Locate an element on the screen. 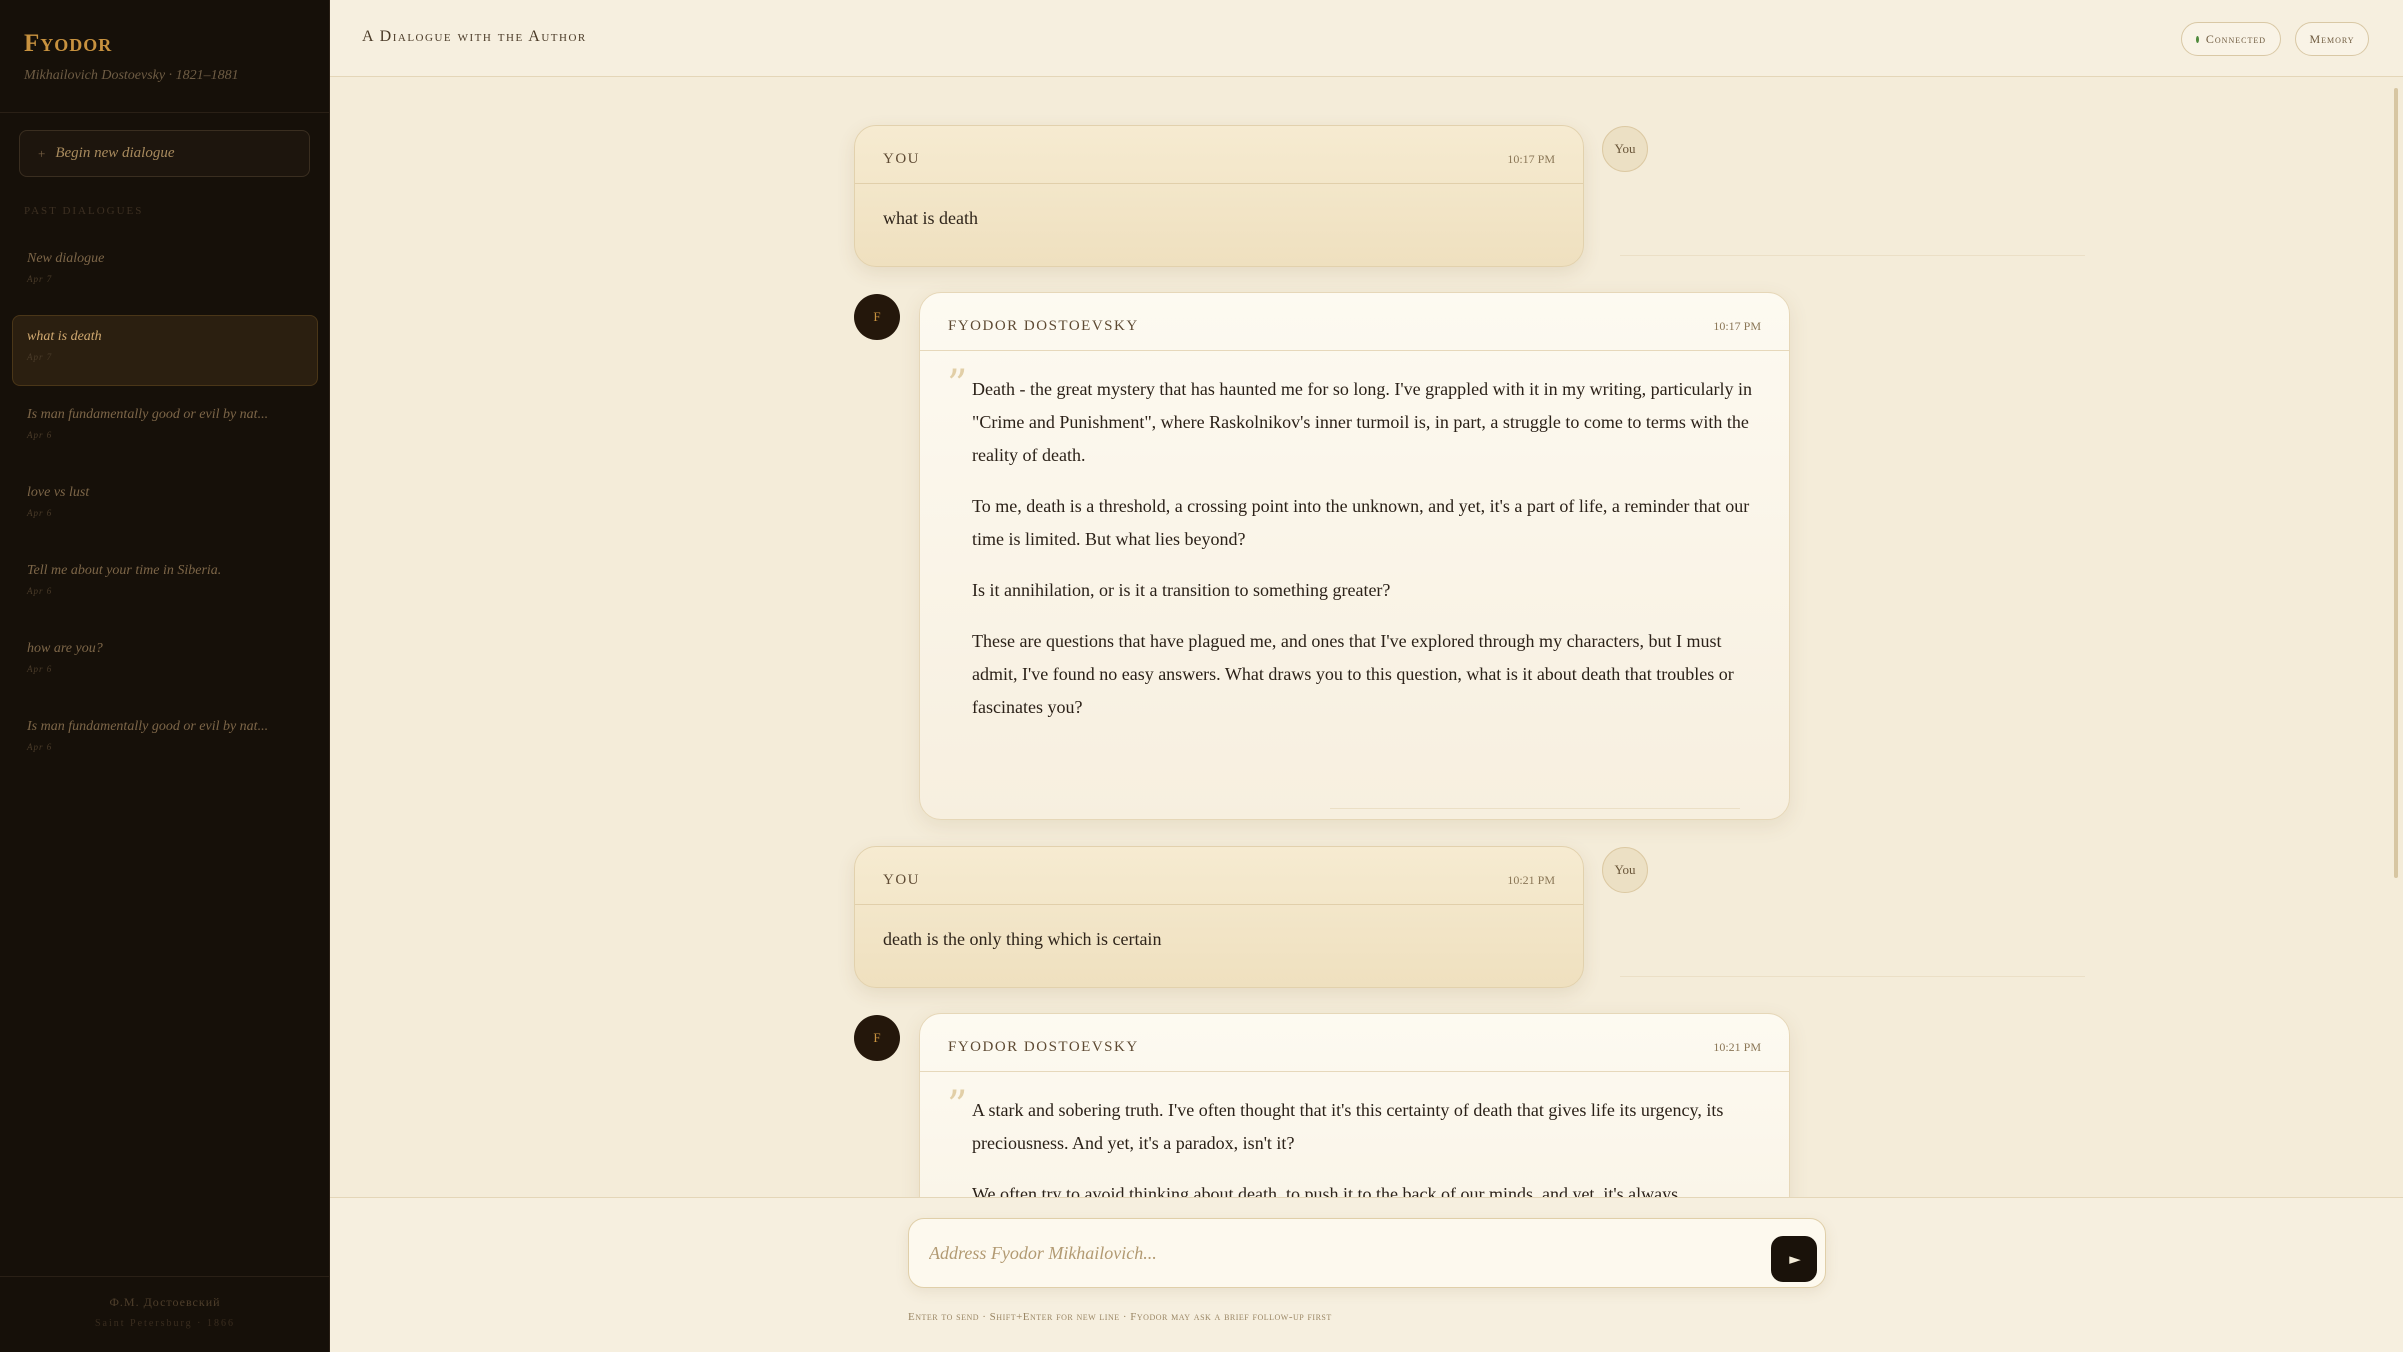  message-text: what is death is located at coordinates (930, 218).